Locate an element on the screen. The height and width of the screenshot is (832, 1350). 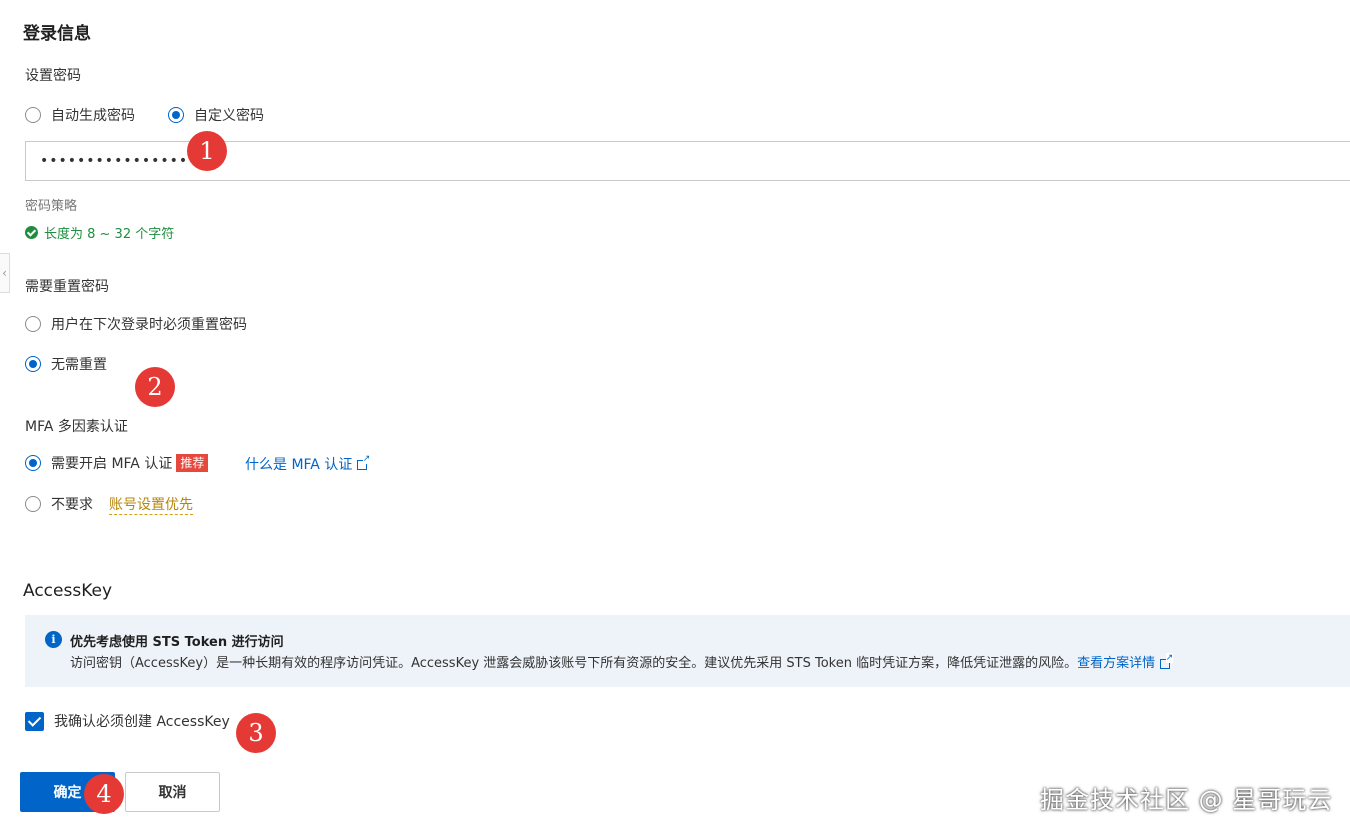
password-policy-rule: 长度为 8 ~ 32 个字符 is located at coordinates (99, 232).